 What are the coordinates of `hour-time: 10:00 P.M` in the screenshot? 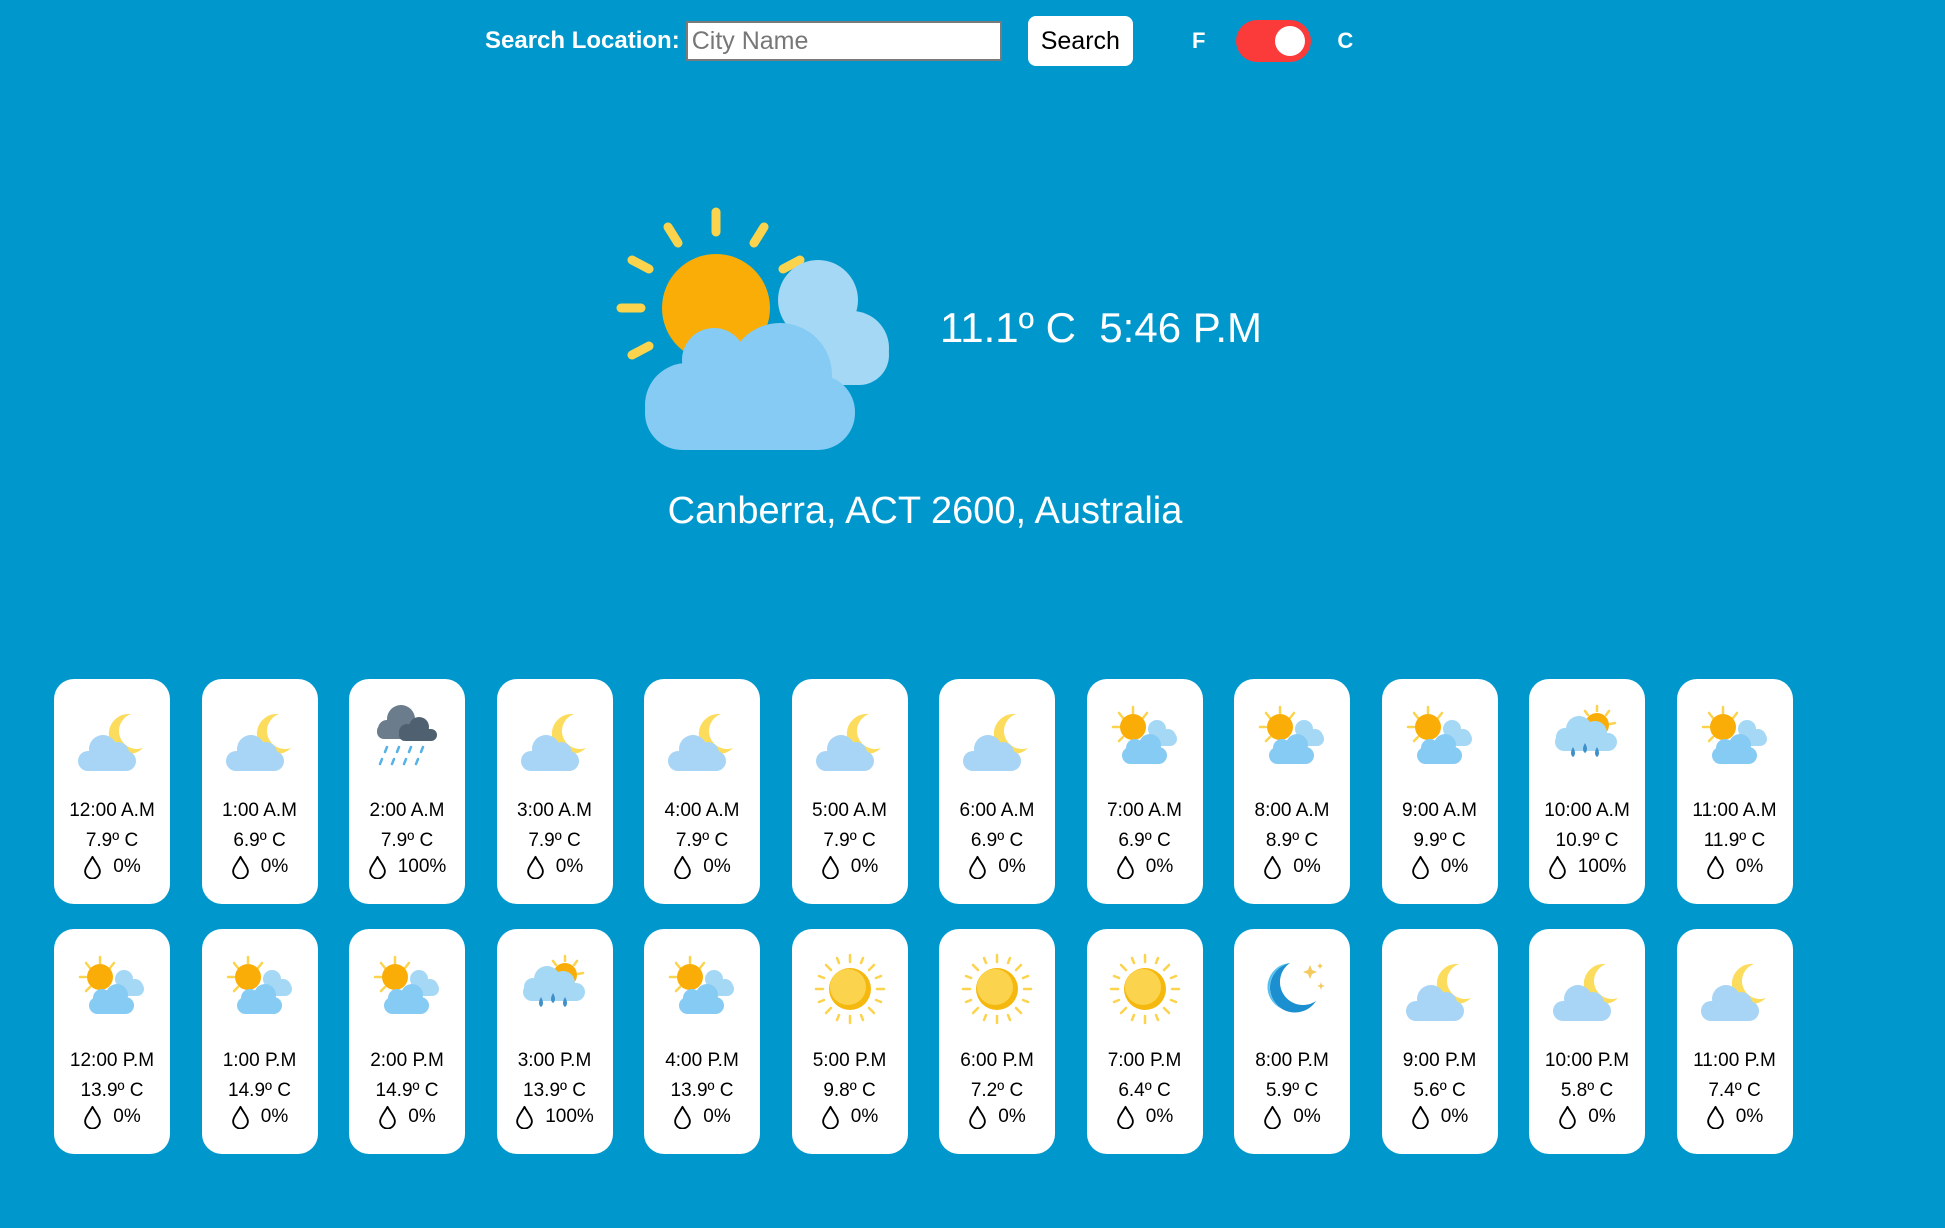 It's located at (1587, 1060).